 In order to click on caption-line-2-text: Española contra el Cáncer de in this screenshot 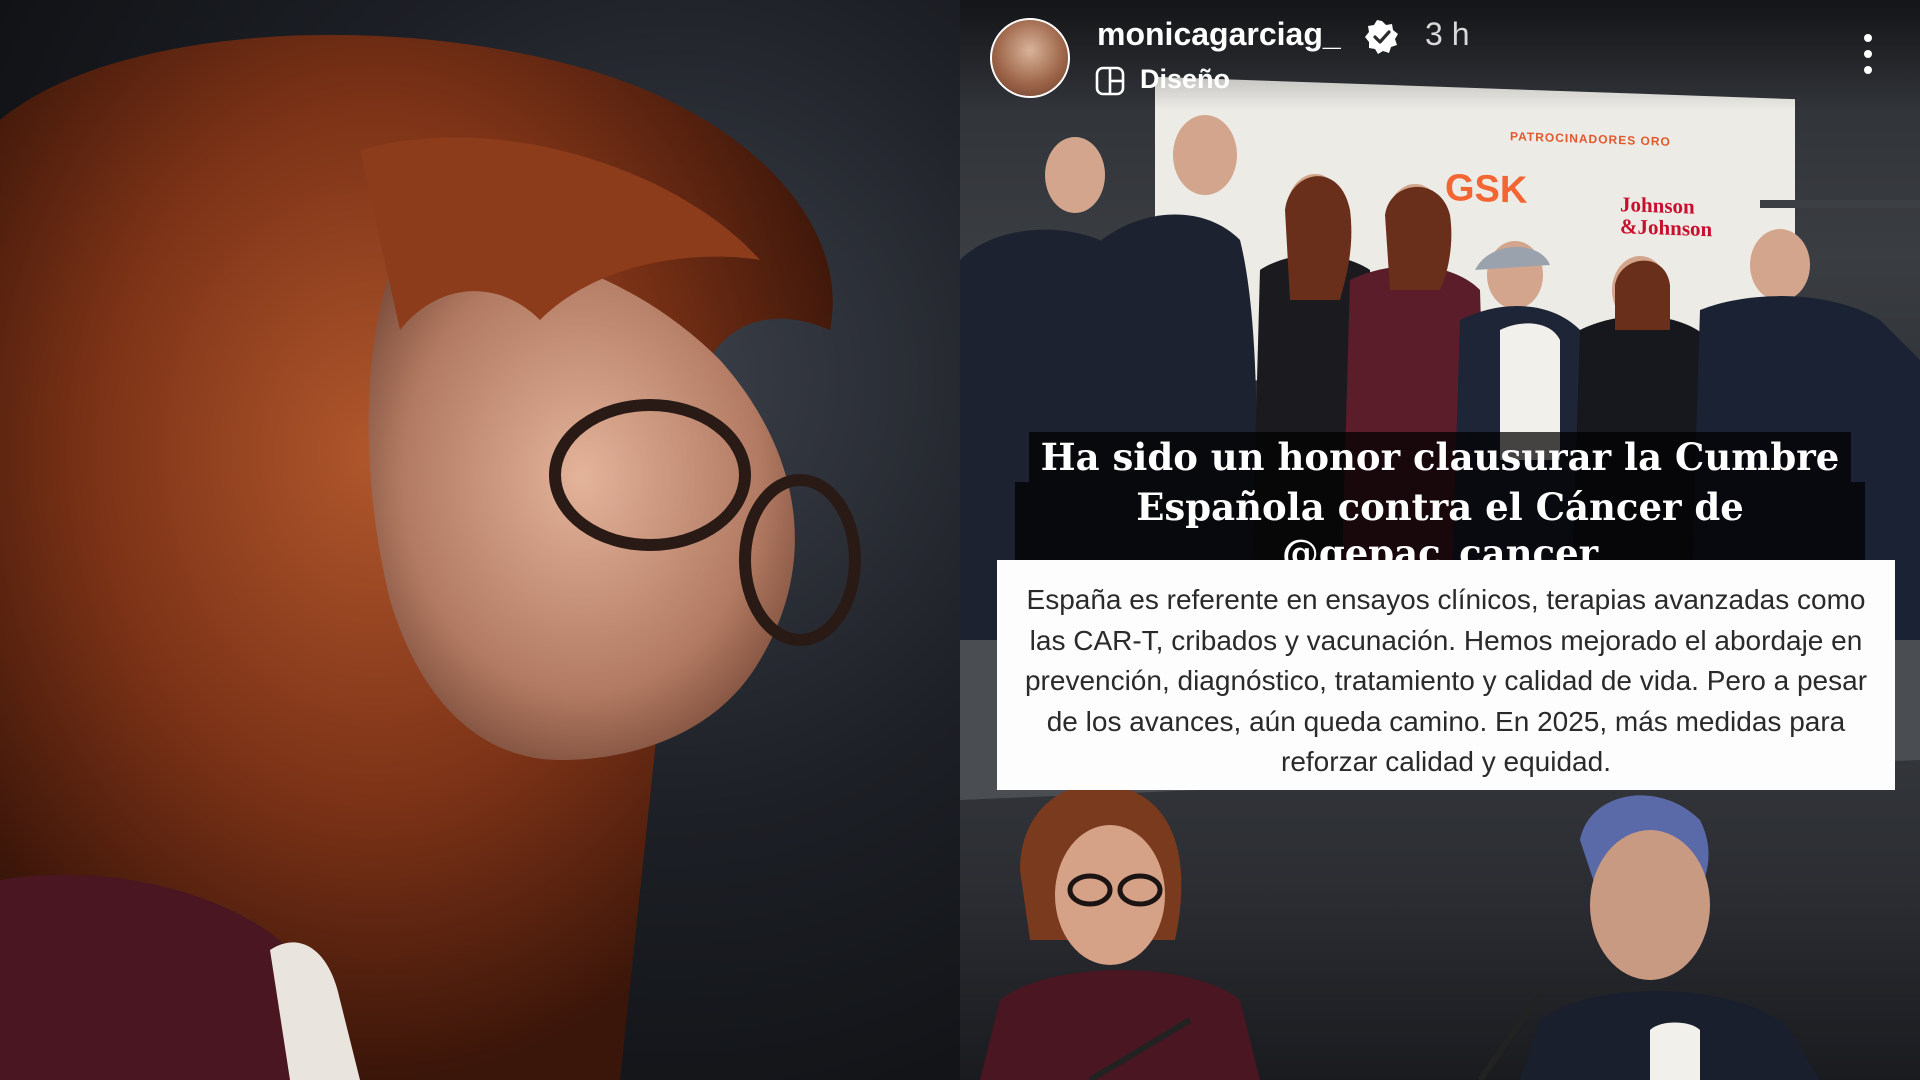, I will do `click(1440, 507)`.